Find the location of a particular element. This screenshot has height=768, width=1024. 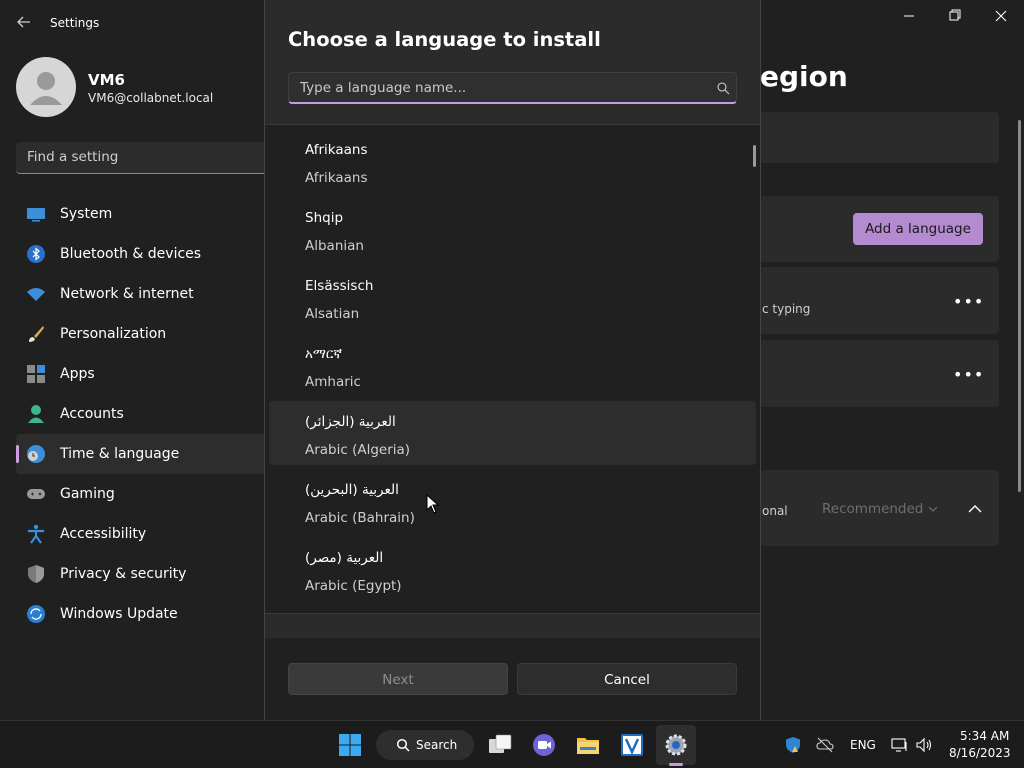

language-english-name: Amharic is located at coordinates (333, 382).